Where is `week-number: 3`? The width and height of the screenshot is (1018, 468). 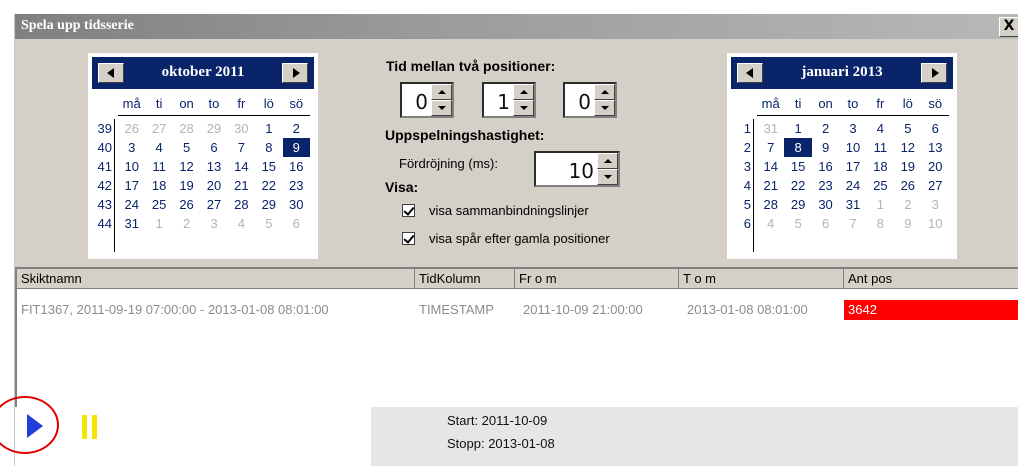 week-number: 3 is located at coordinates (740, 166).